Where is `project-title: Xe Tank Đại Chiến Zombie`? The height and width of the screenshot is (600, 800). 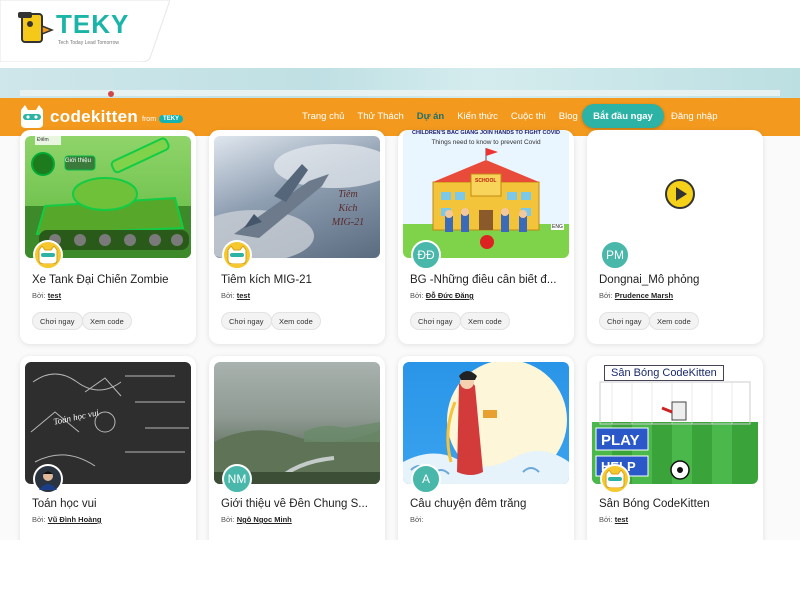 project-title: Xe Tank Đại Chiến Zombie is located at coordinates (108, 280).